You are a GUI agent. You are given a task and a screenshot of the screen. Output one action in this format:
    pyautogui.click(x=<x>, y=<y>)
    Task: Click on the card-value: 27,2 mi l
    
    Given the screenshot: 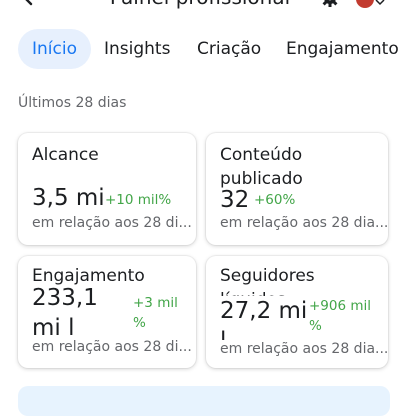 What is the action you would take?
    pyautogui.click(x=265, y=318)
    